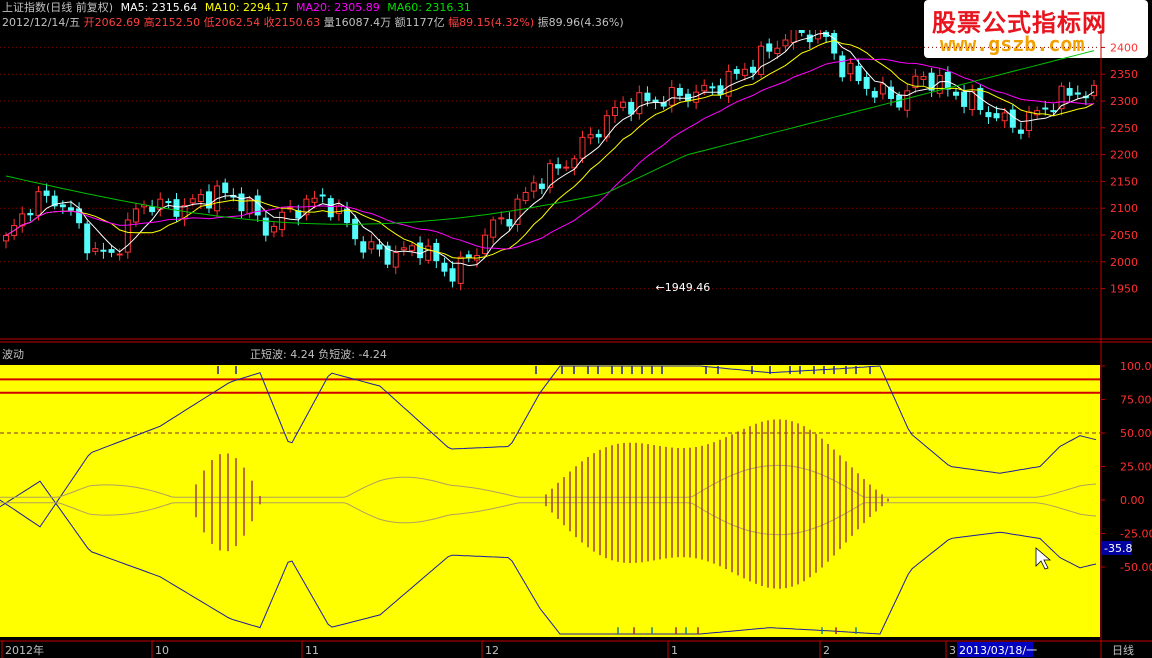 Image resolution: width=1152 pixels, height=658 pixels. I want to click on indicator-axis-label: -50.00, so click(1136, 567).